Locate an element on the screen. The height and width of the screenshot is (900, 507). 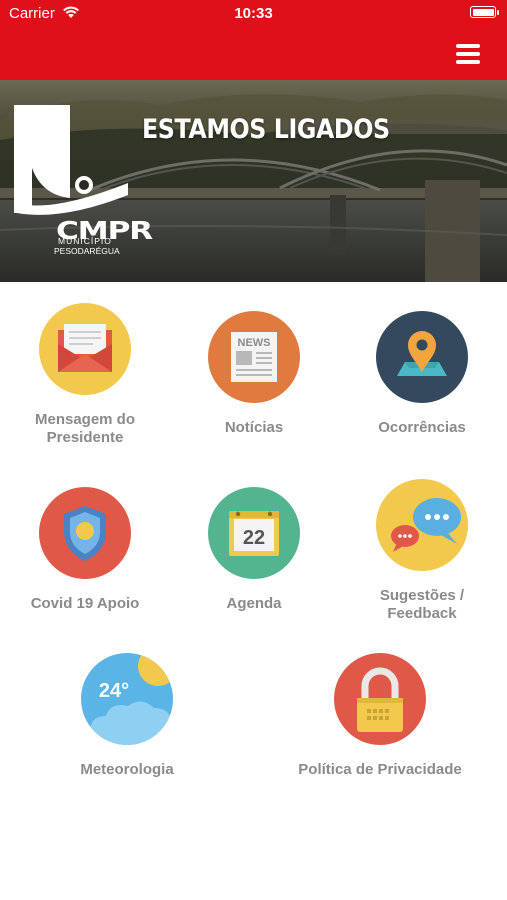
temperature-text: 24° is located at coordinates (114, 691).